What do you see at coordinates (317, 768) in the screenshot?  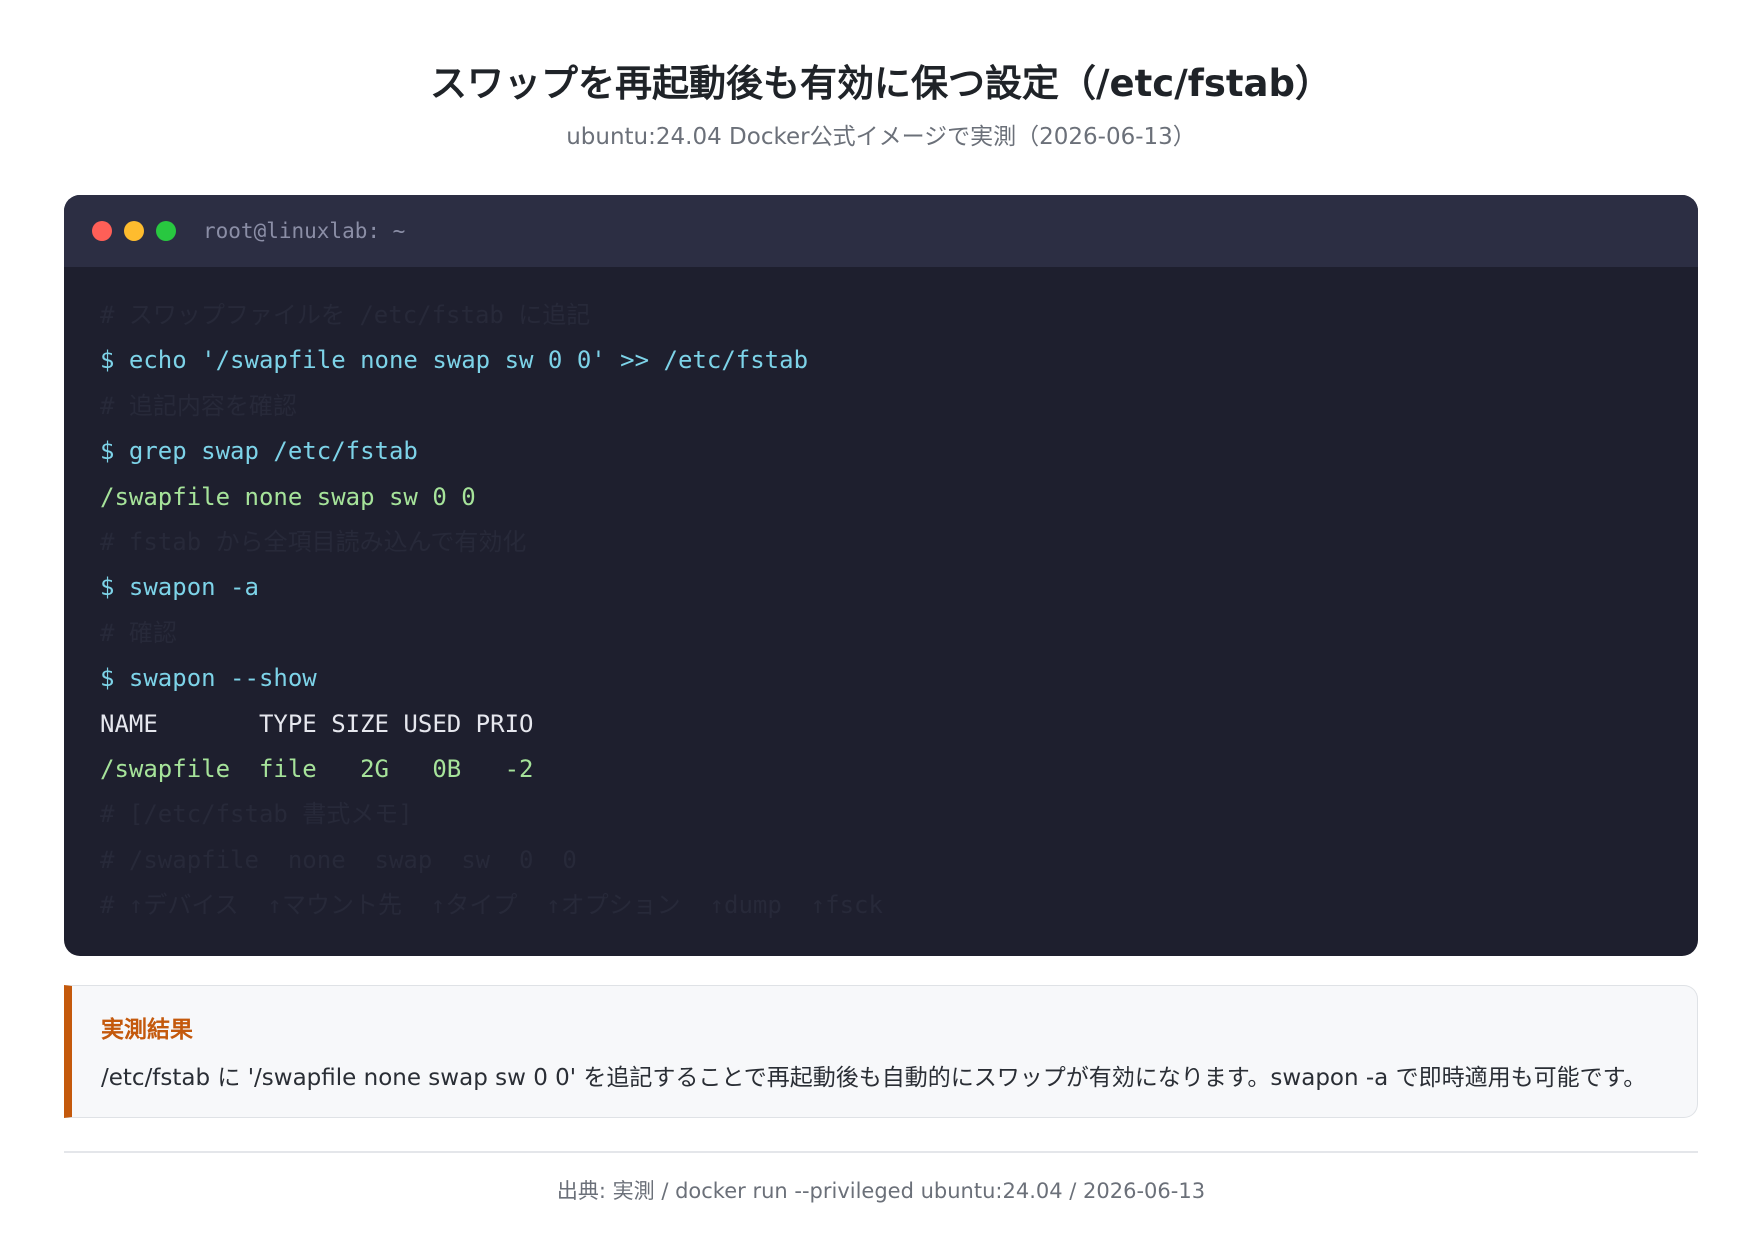 I see `terminal-output-line: /swapfile file 2G 0B -2` at bounding box center [317, 768].